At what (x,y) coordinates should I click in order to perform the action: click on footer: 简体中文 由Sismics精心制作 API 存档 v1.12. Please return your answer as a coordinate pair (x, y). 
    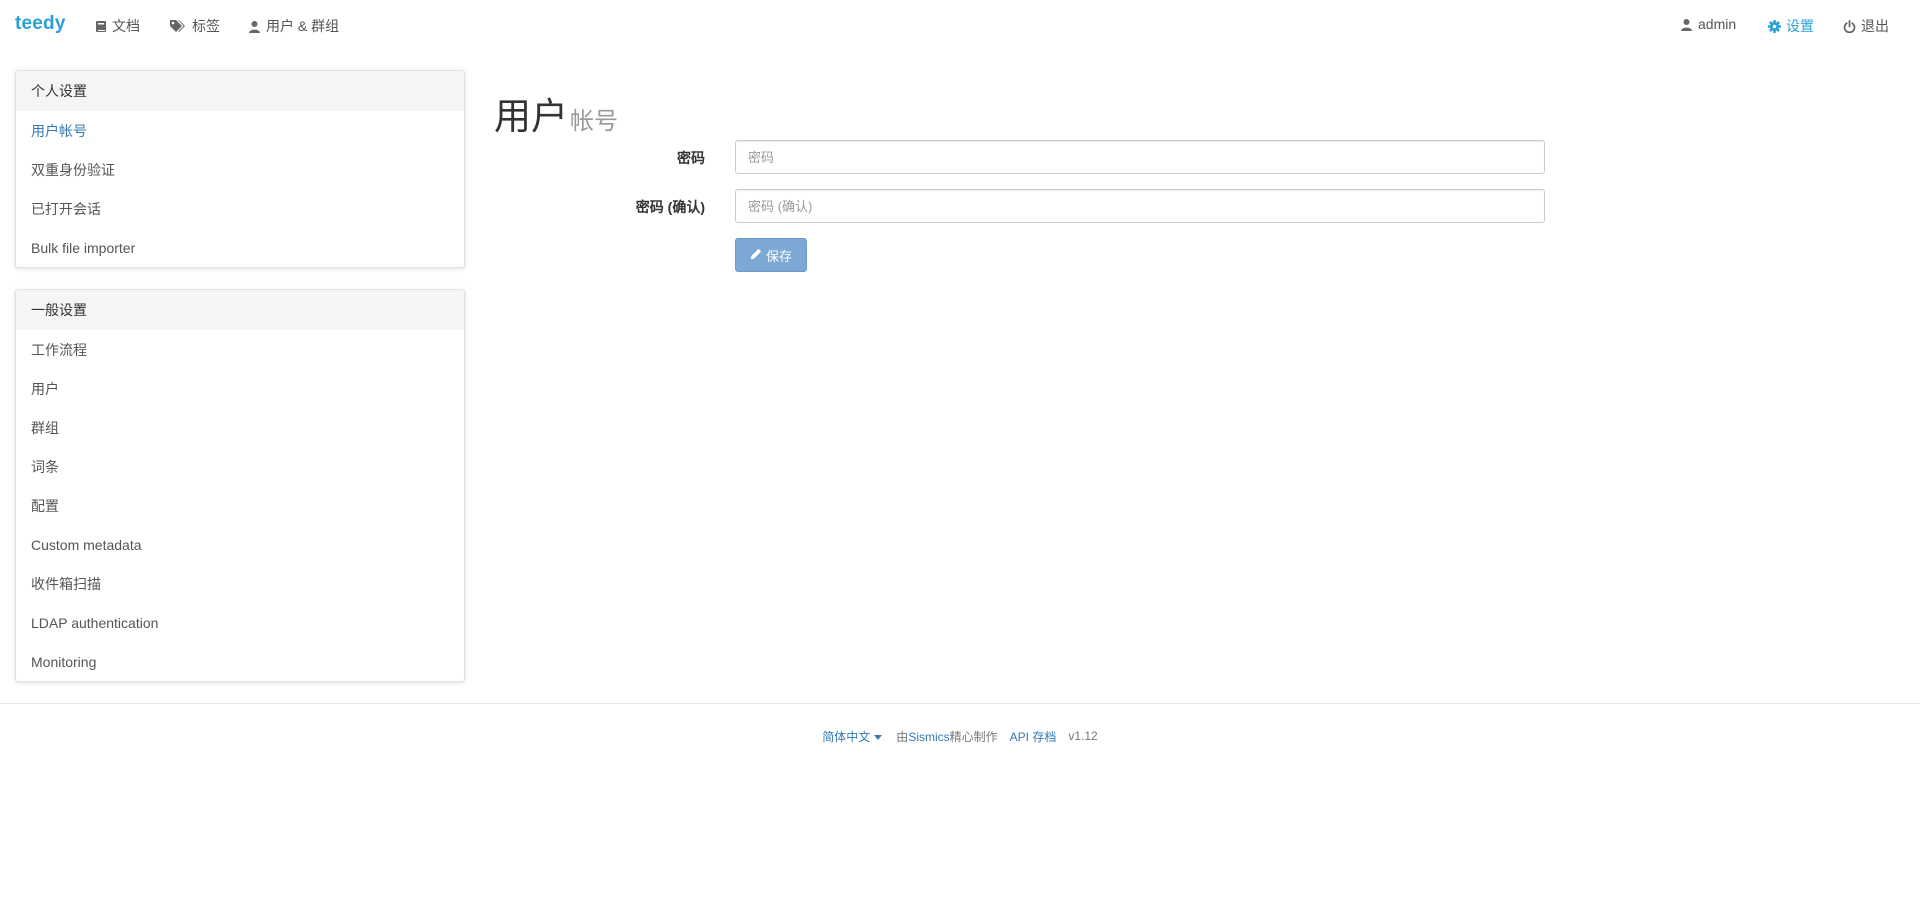
    Looking at the image, I should click on (960, 736).